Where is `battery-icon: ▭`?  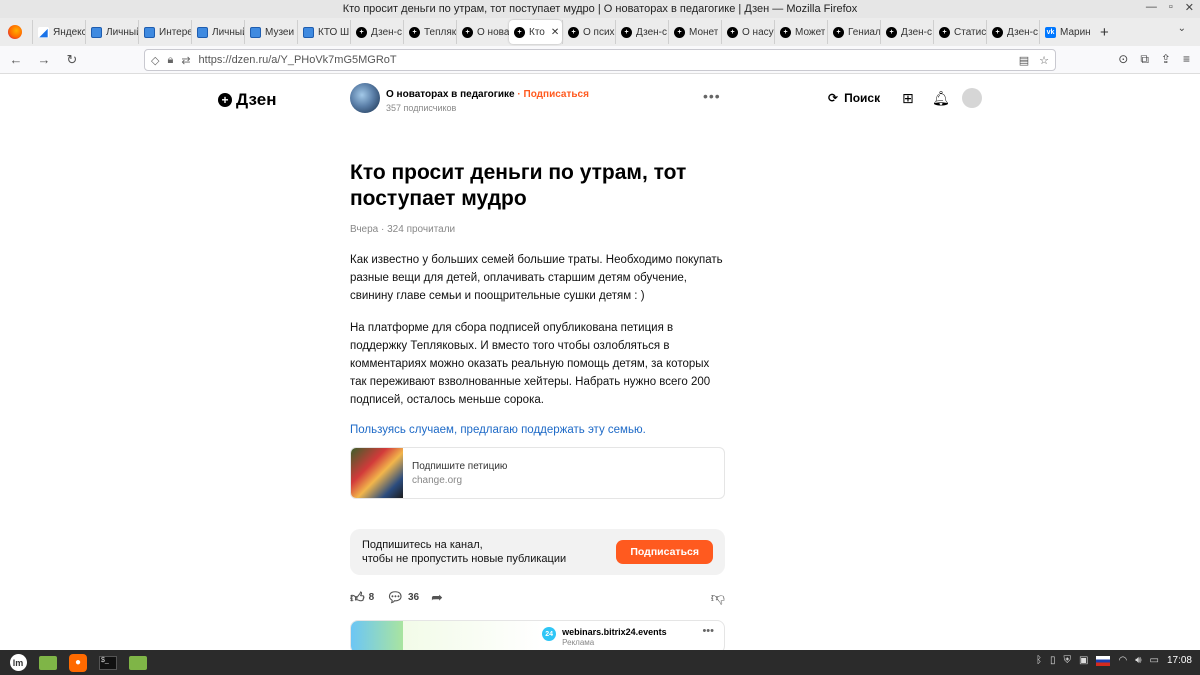 battery-icon: ▭ is located at coordinates (1154, 660).